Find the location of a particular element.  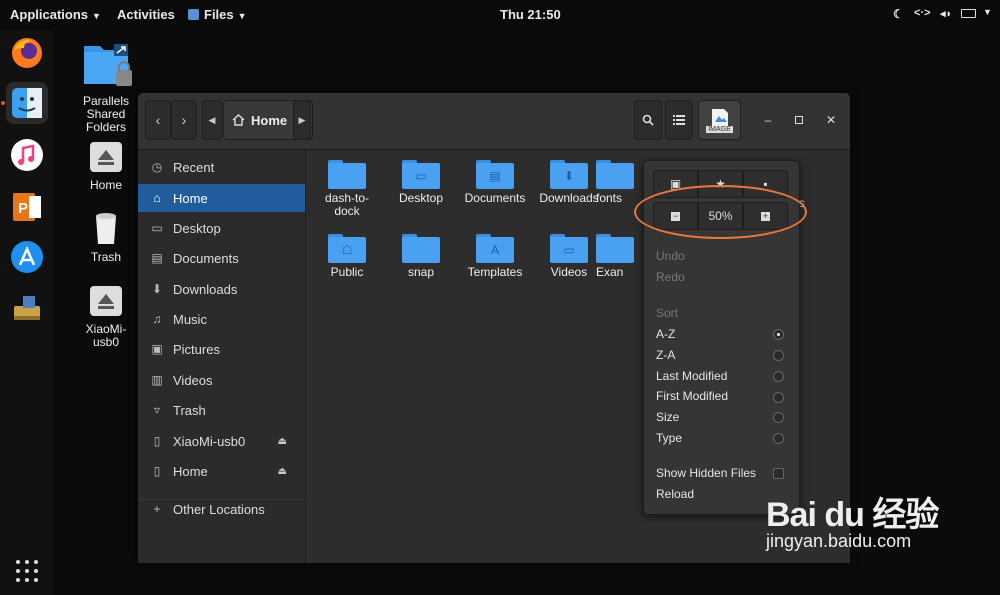

usb-drive-icon is located at coordinates (27, 308).